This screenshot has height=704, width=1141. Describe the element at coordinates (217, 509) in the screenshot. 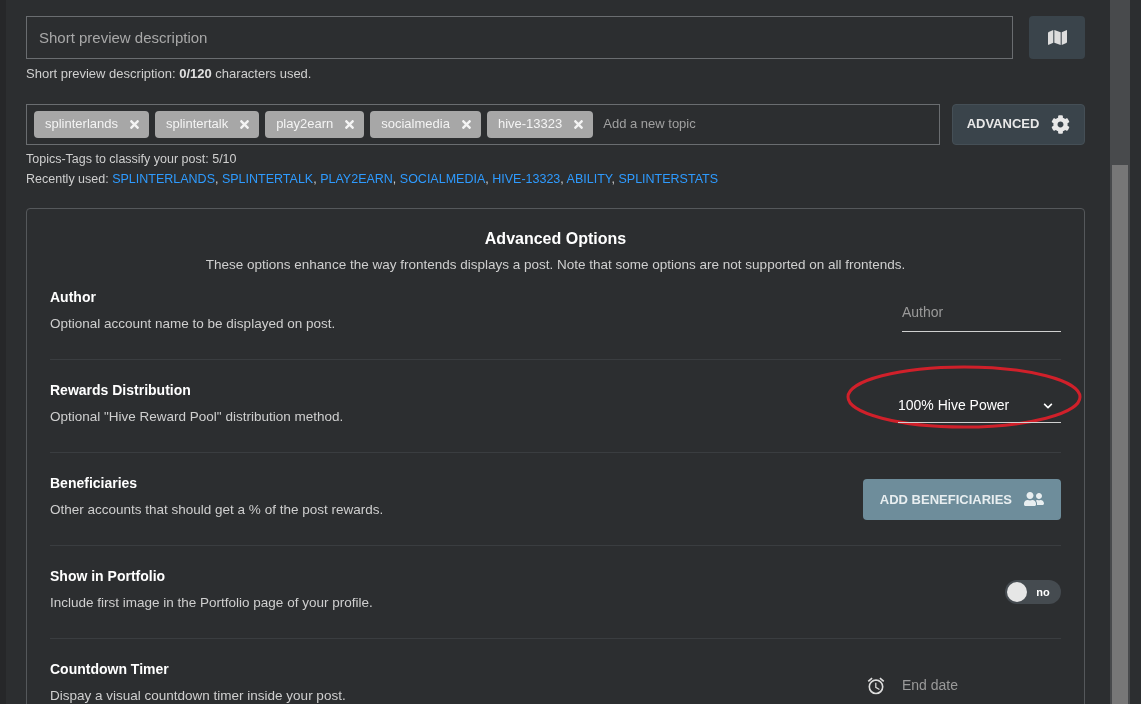

I see `option-description: Other accounts that should get a % of the post rewards.` at that location.